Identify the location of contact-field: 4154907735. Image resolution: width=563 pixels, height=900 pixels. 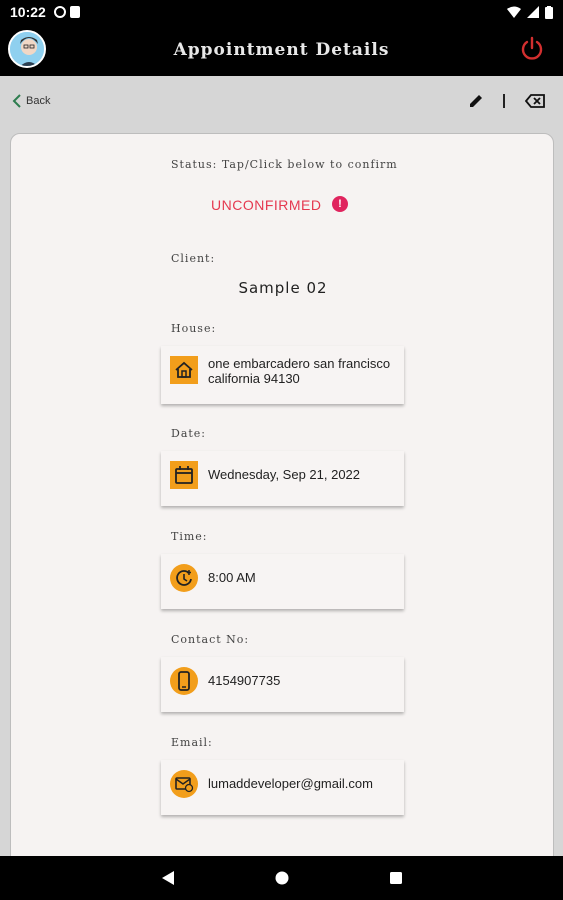
(282, 684).